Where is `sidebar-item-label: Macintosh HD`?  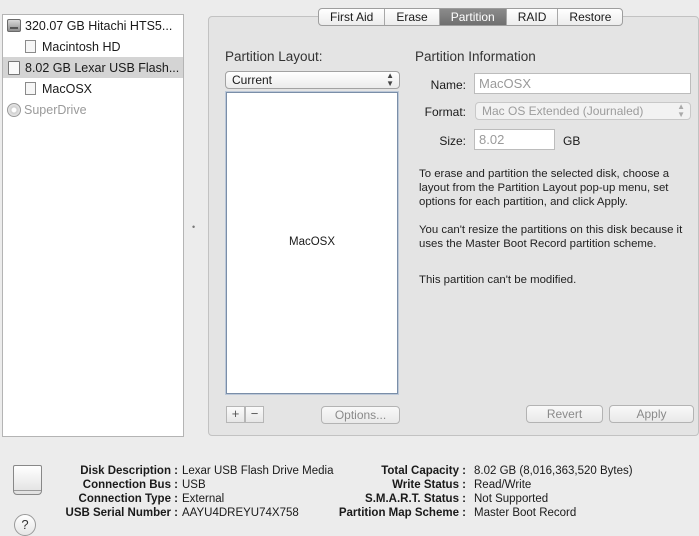 sidebar-item-label: Macintosh HD is located at coordinates (81, 46).